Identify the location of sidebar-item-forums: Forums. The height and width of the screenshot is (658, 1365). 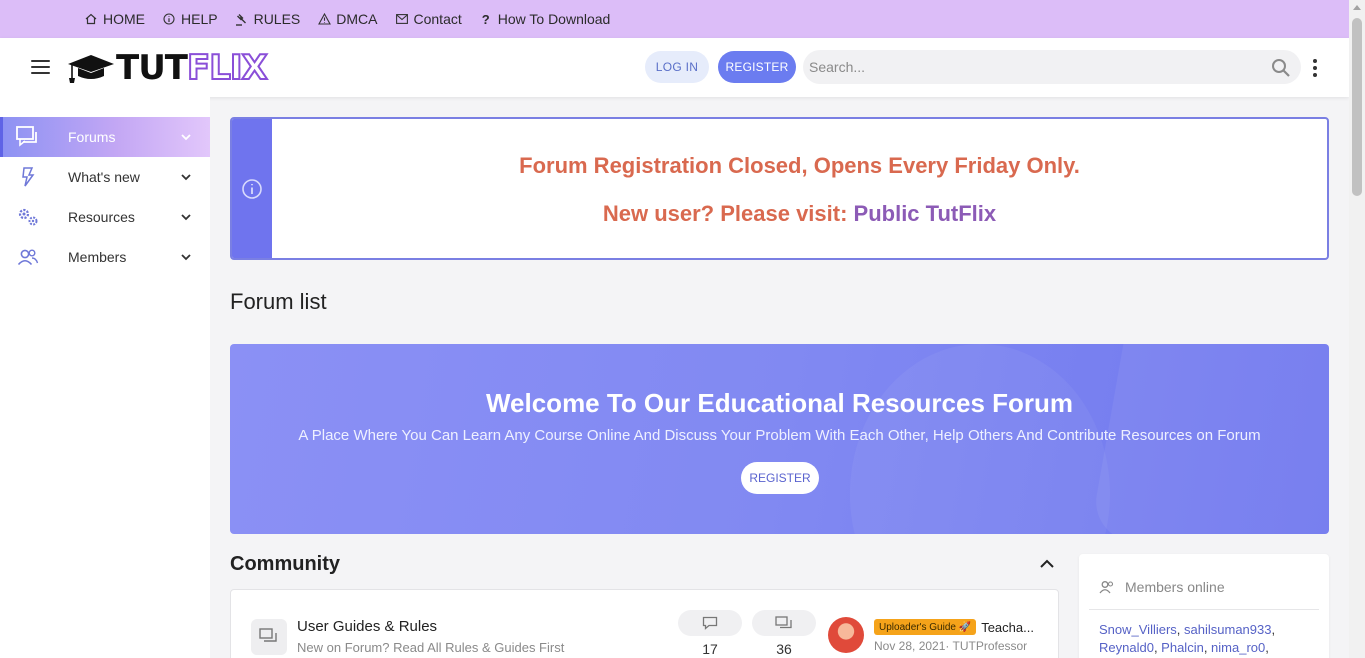
(105, 137).